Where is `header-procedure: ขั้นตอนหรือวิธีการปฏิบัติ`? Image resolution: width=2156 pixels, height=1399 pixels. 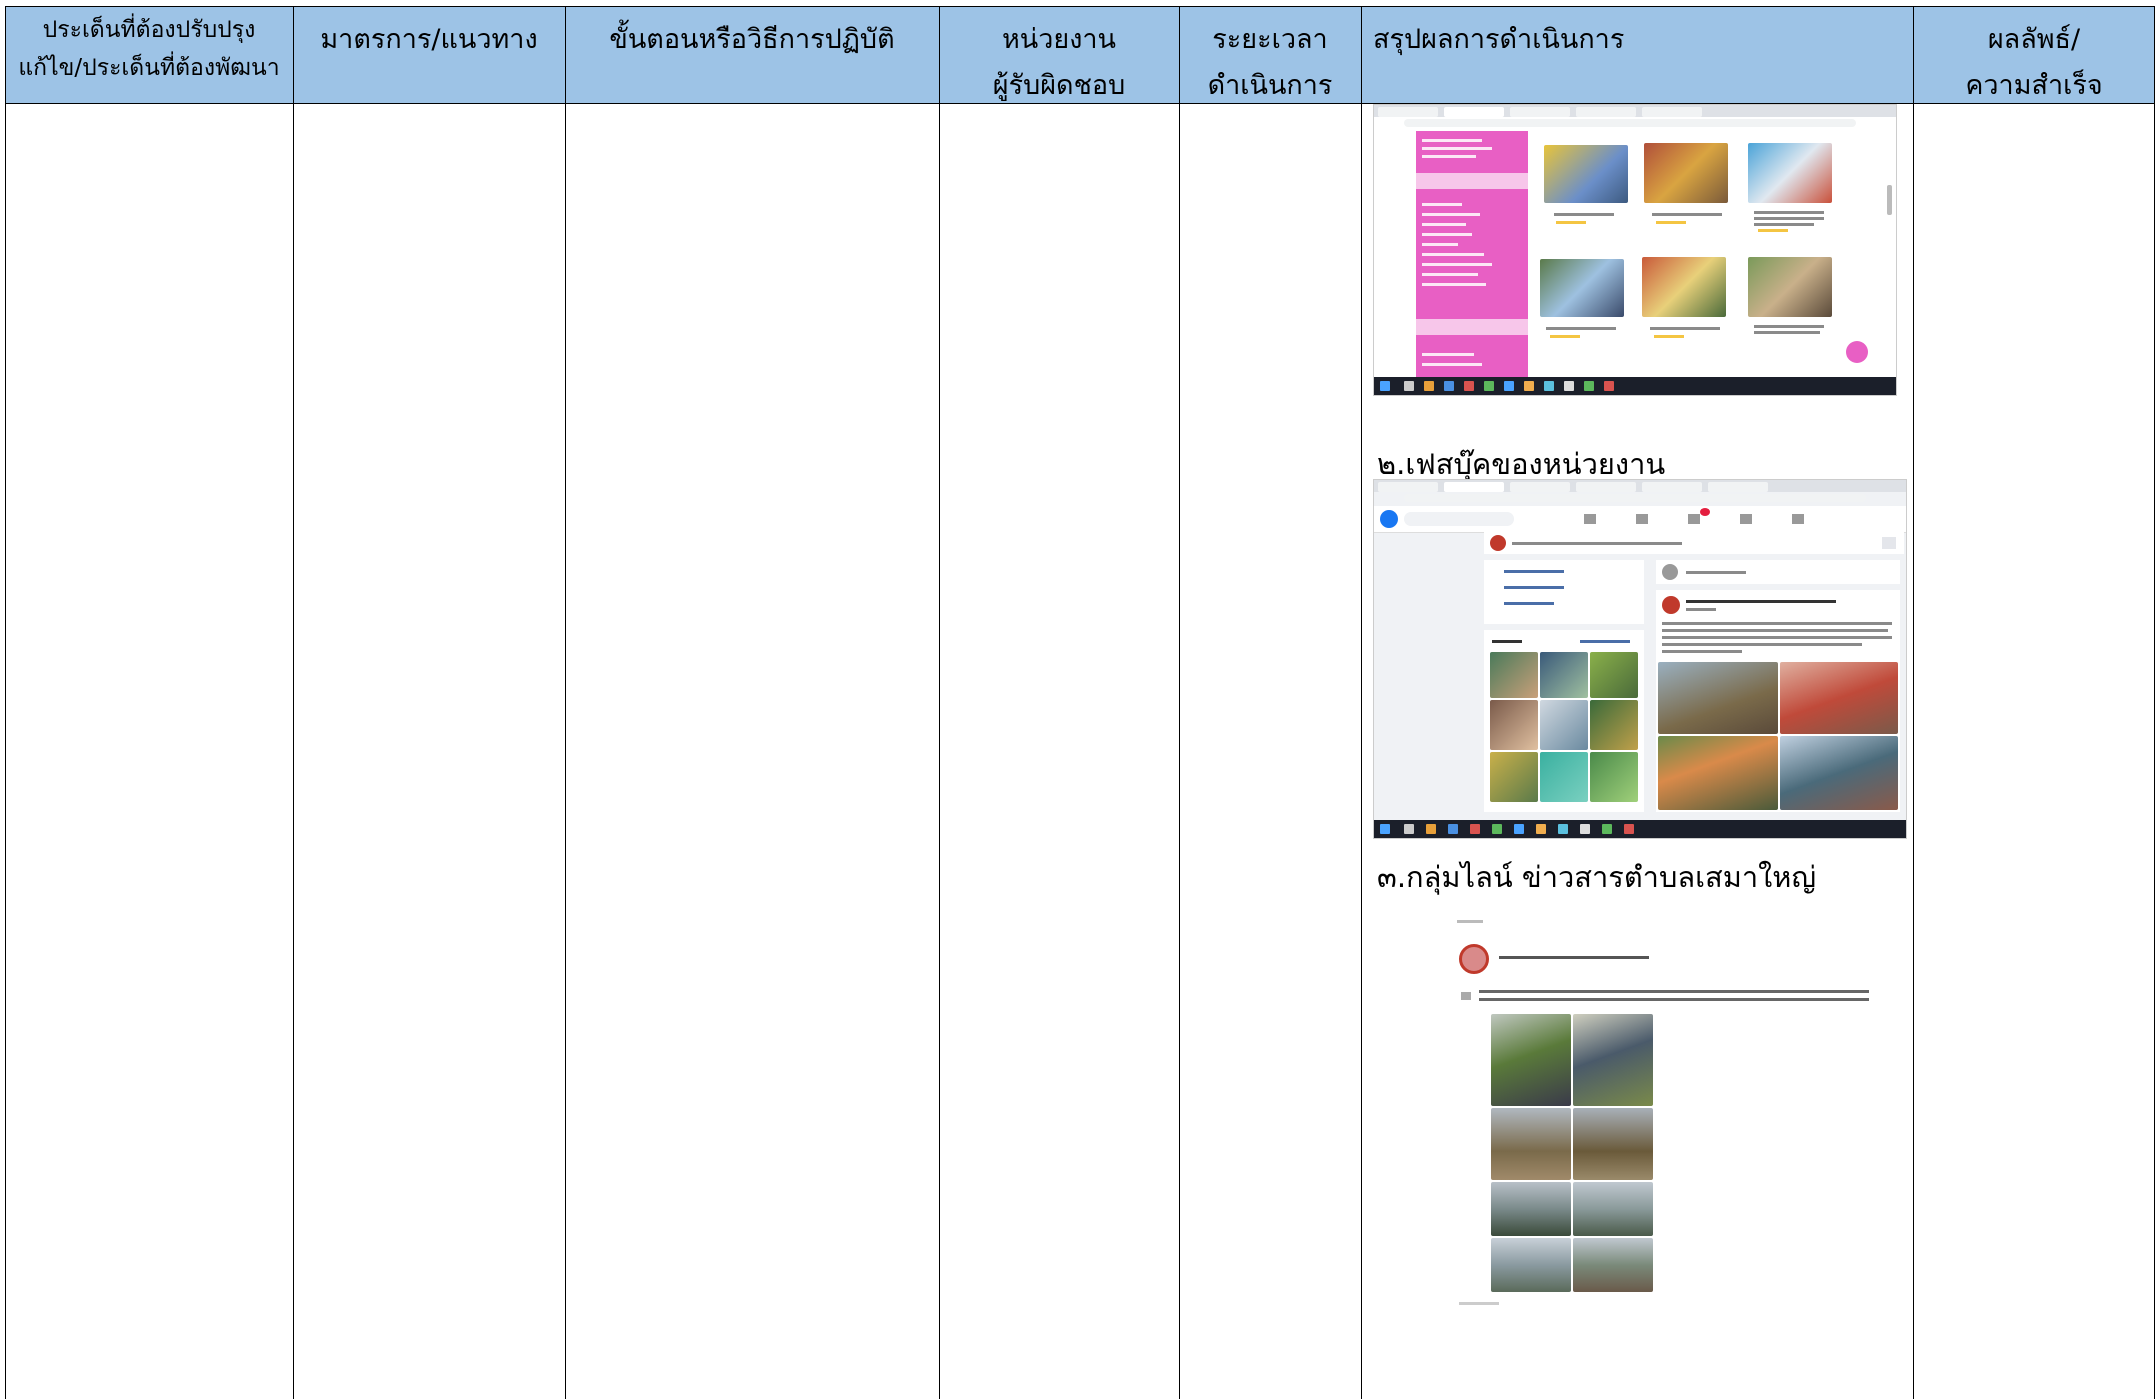
header-procedure: ขั้นตอนหรือวิธีการปฏิบัติ is located at coordinates (752, 55).